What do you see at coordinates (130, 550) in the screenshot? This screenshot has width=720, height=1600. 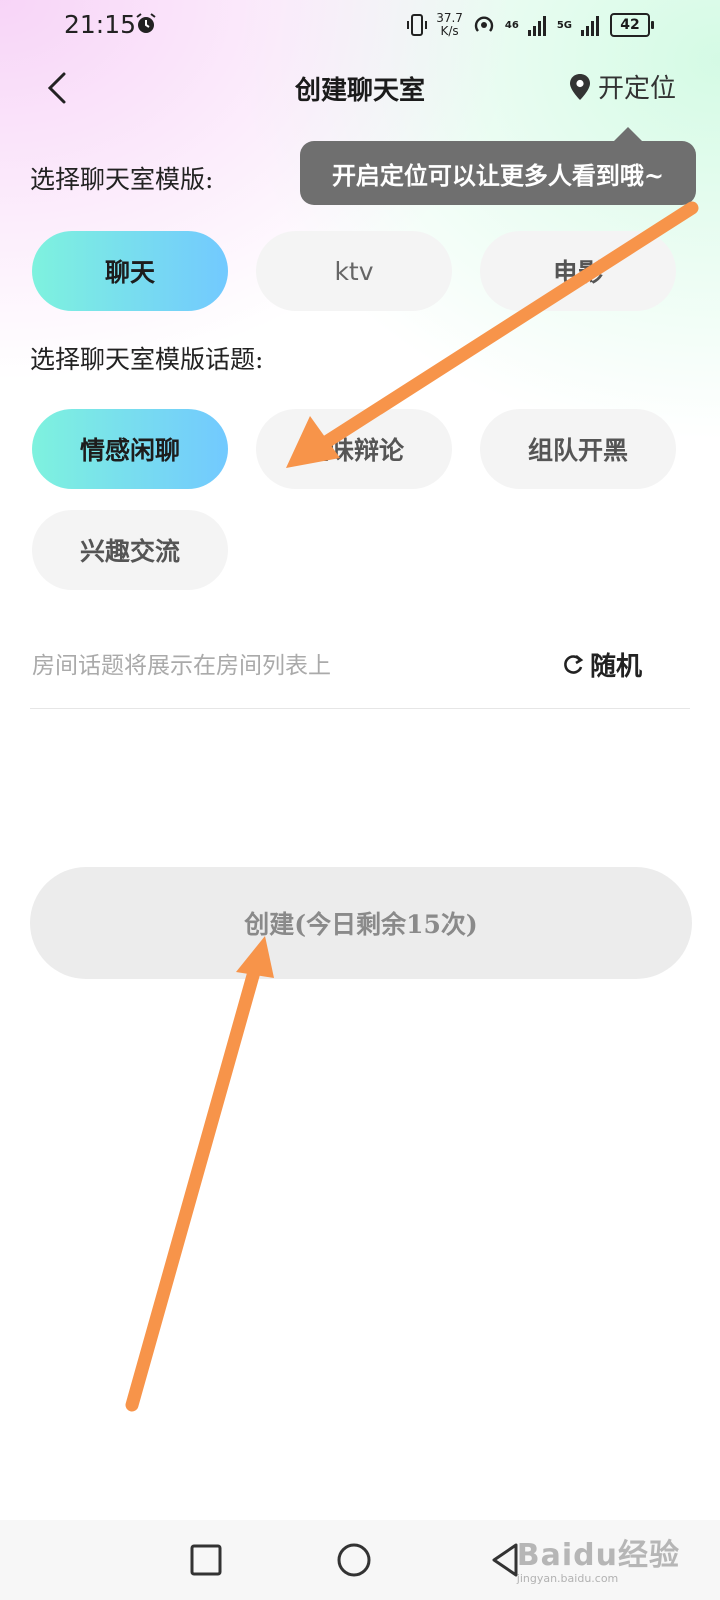 I see `topic-chip-interest: 兴趣交流` at bounding box center [130, 550].